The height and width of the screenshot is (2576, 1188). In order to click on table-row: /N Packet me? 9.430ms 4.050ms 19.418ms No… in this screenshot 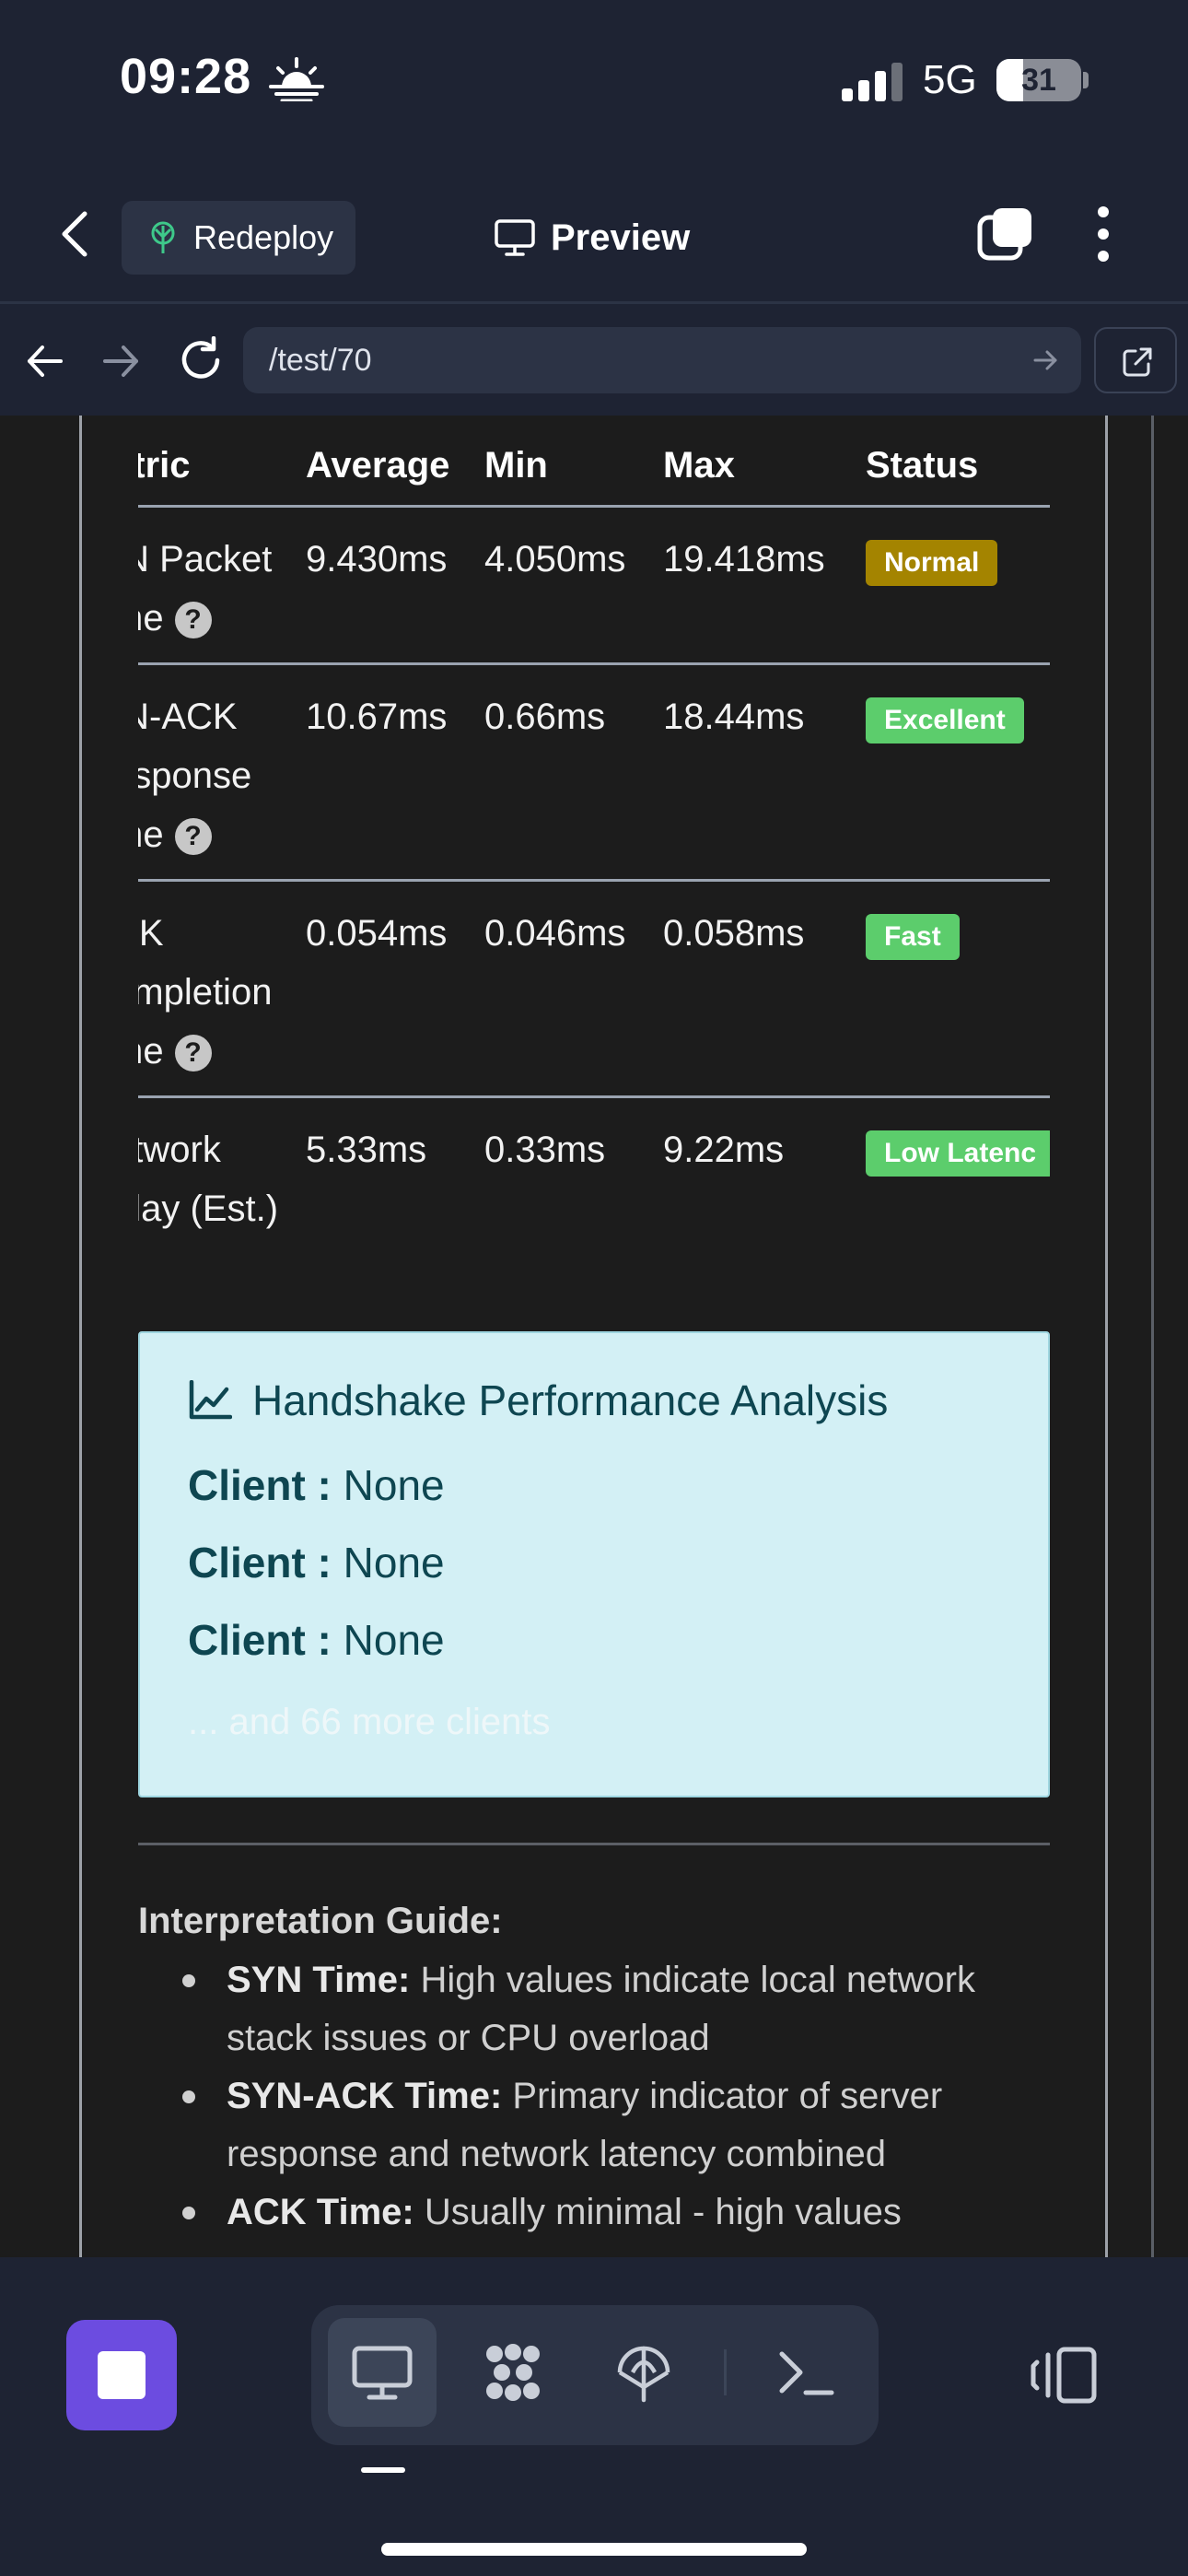, I will do `click(594, 585)`.